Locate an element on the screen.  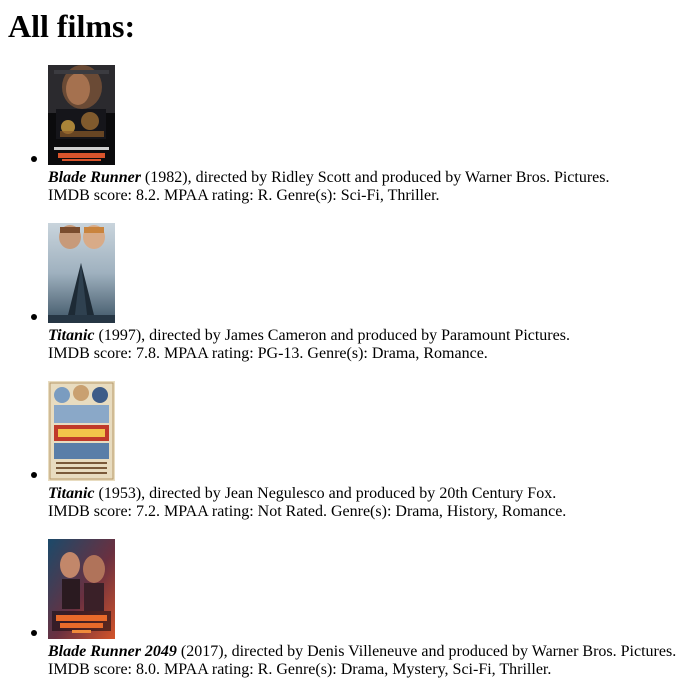
film-score: 8.2. is located at coordinates (147, 195).